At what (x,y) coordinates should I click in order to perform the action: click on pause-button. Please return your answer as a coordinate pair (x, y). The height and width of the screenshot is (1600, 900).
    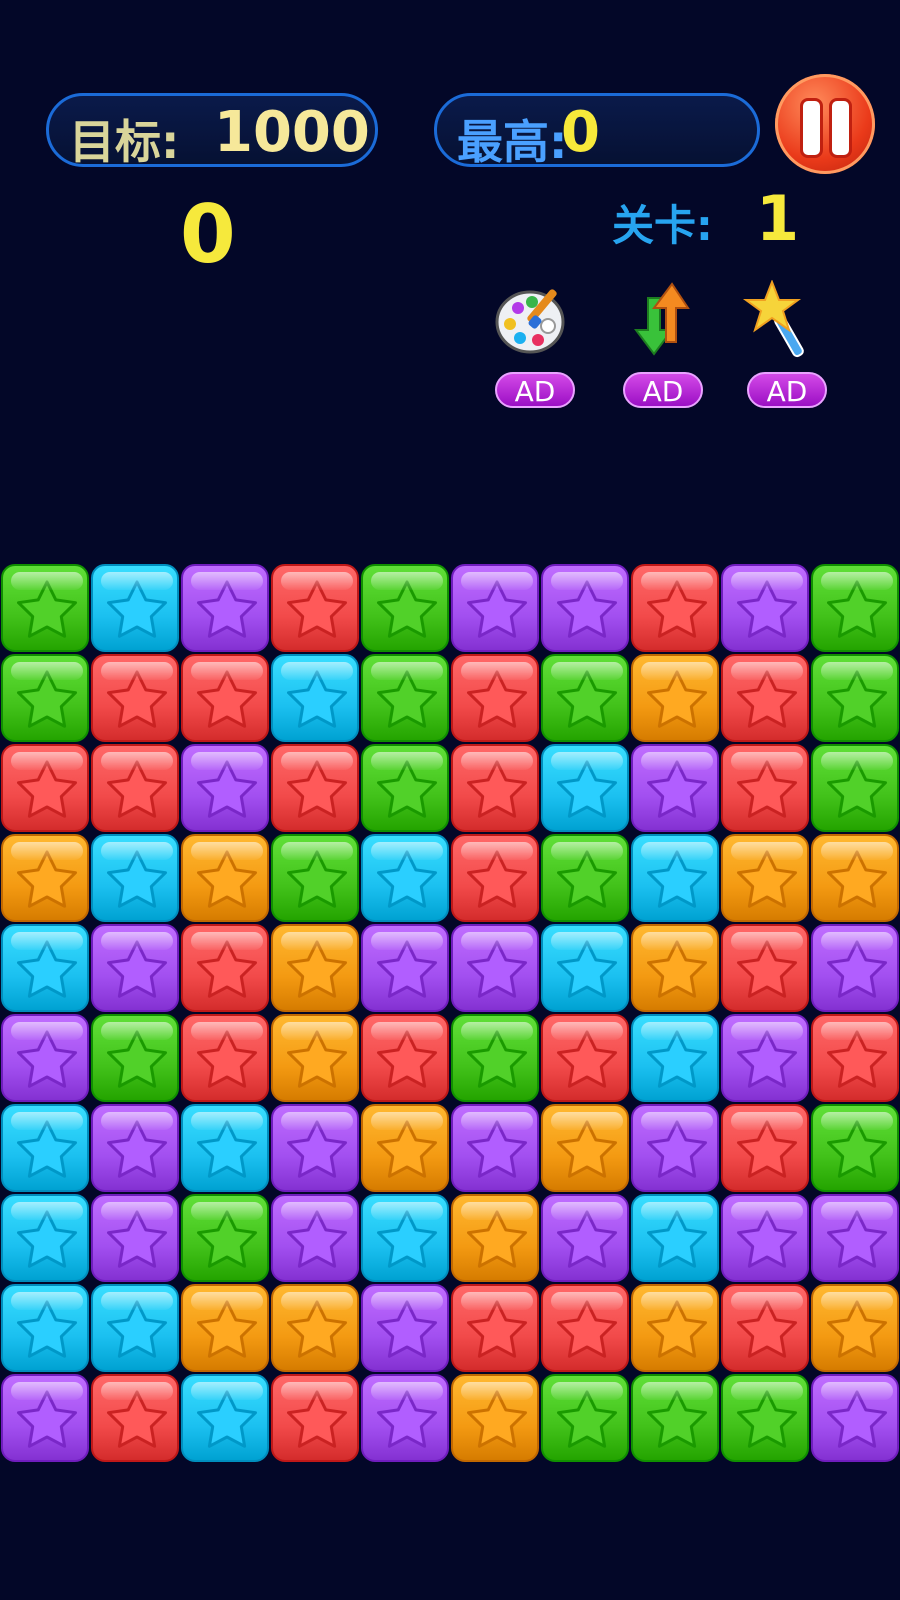
    Looking at the image, I should click on (825, 124).